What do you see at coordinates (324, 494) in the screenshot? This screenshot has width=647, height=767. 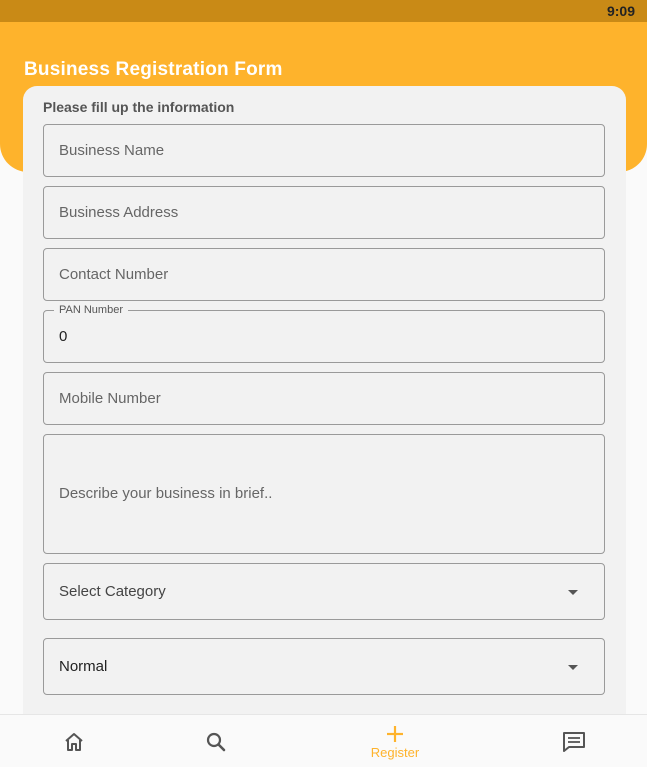 I see `business-description-field: Describe your business in brief..` at bounding box center [324, 494].